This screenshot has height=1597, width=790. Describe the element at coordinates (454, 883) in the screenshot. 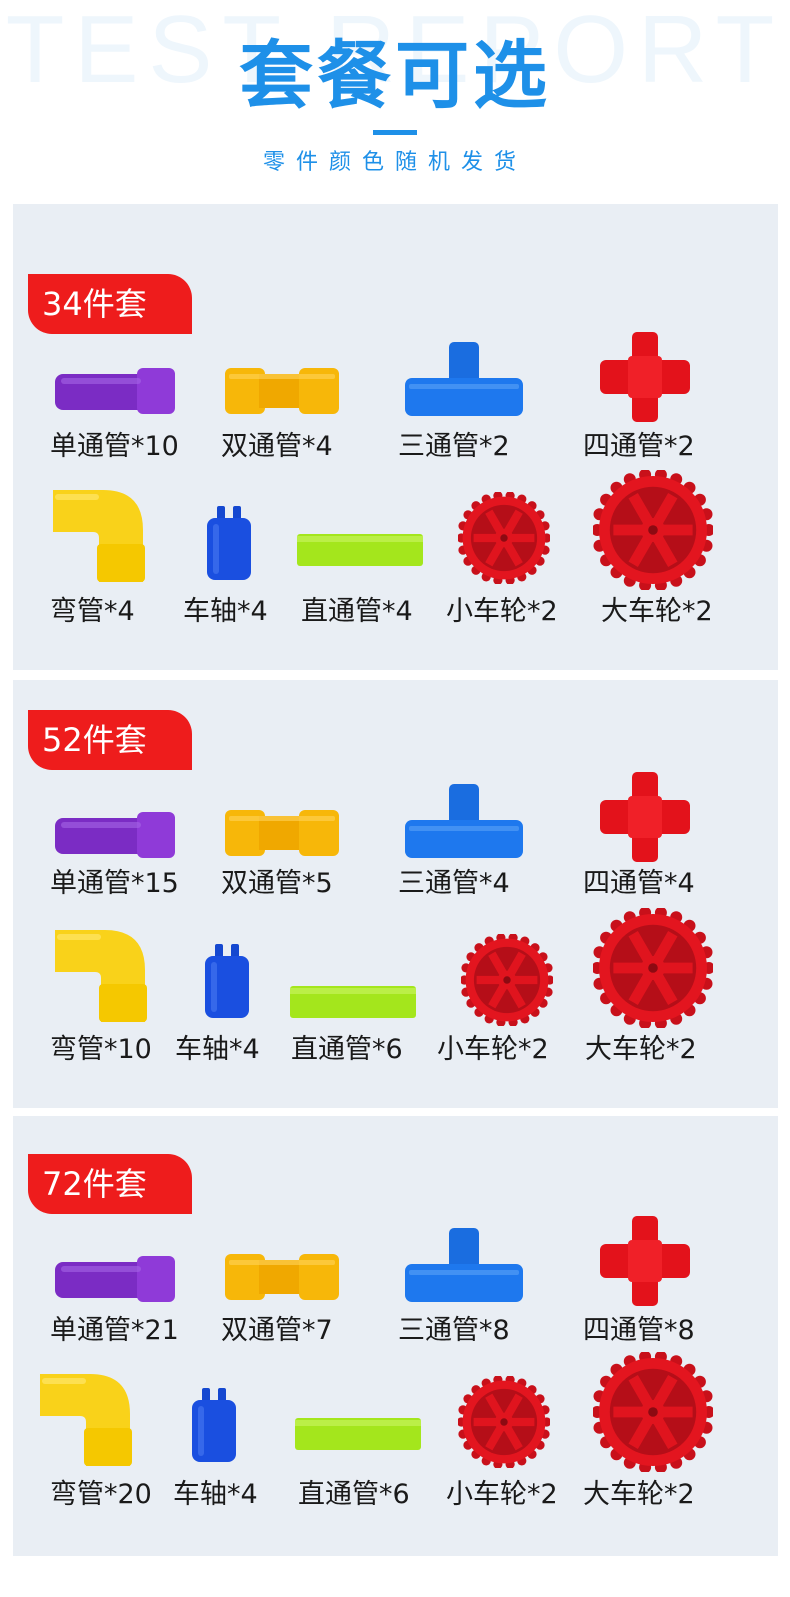

I see `part-label: 三通管*4` at that location.